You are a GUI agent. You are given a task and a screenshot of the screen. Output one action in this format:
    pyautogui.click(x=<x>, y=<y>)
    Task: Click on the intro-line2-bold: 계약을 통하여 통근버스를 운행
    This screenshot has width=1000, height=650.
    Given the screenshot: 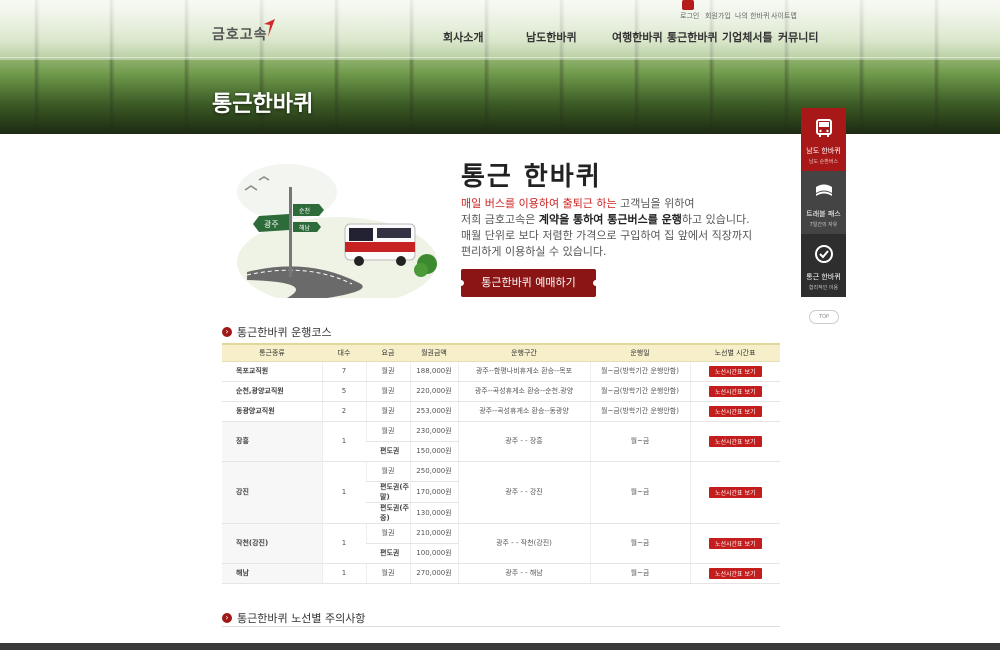 What is the action you would take?
    pyautogui.click(x=610, y=219)
    